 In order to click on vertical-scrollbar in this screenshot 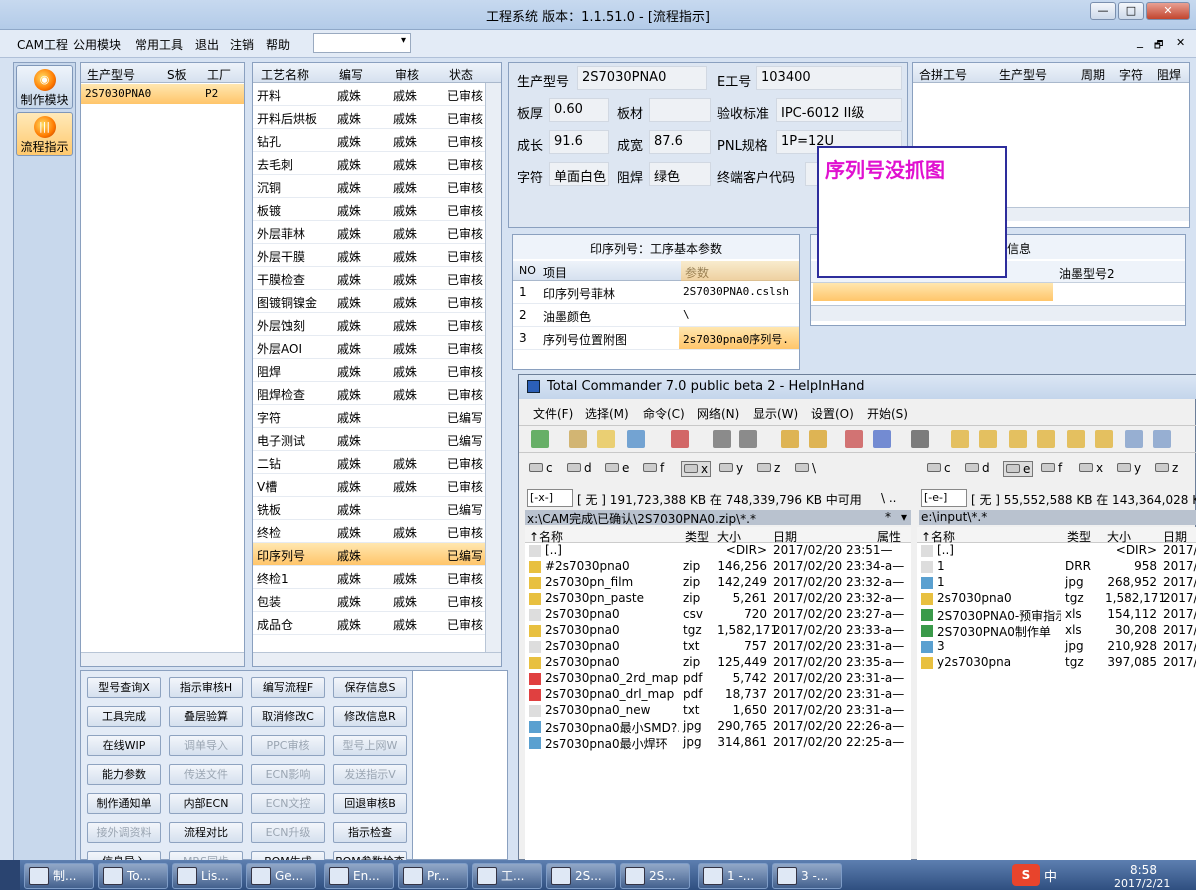, I will do `click(493, 367)`.